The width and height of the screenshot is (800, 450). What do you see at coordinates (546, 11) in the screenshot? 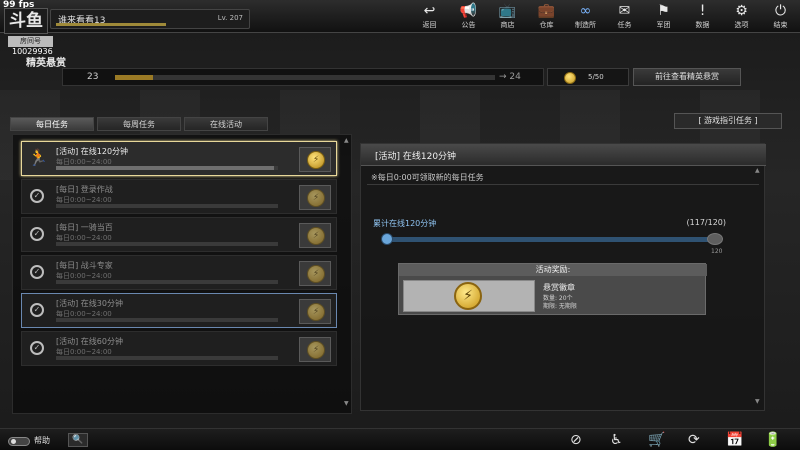
I see `briefcase-icon: 💼` at bounding box center [546, 11].